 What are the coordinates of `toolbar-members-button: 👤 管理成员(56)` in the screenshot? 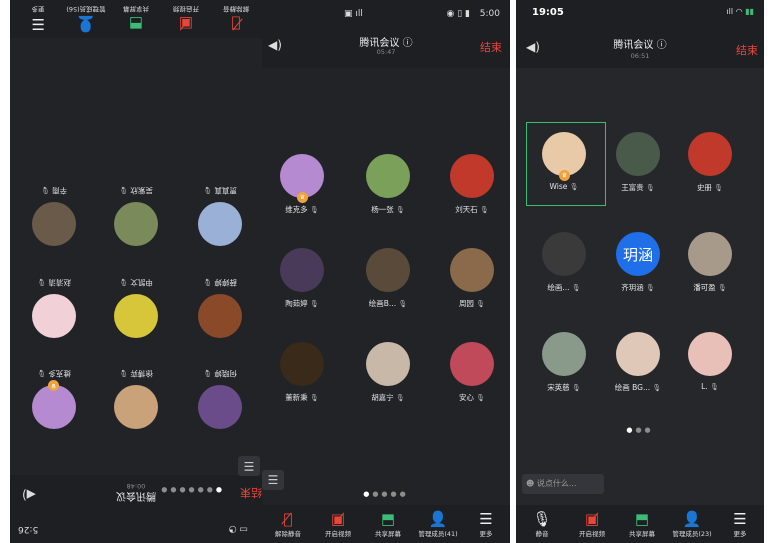 It's located at (86, 19).